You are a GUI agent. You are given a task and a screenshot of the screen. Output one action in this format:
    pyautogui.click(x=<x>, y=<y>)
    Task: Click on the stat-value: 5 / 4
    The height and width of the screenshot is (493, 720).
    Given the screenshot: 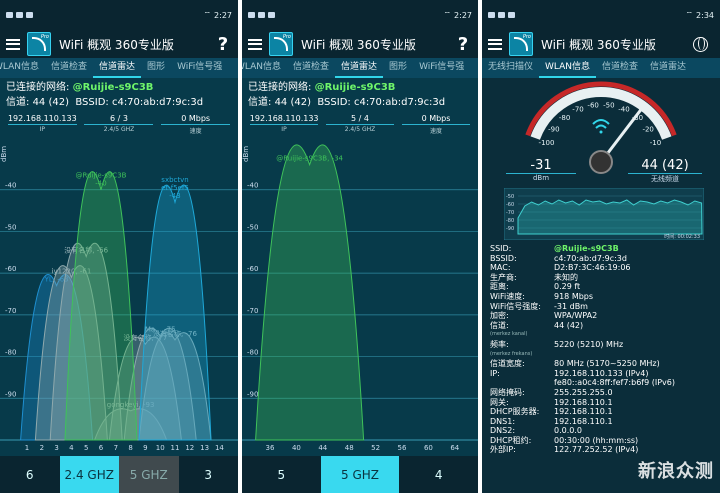 What is the action you would take?
    pyautogui.click(x=360, y=119)
    